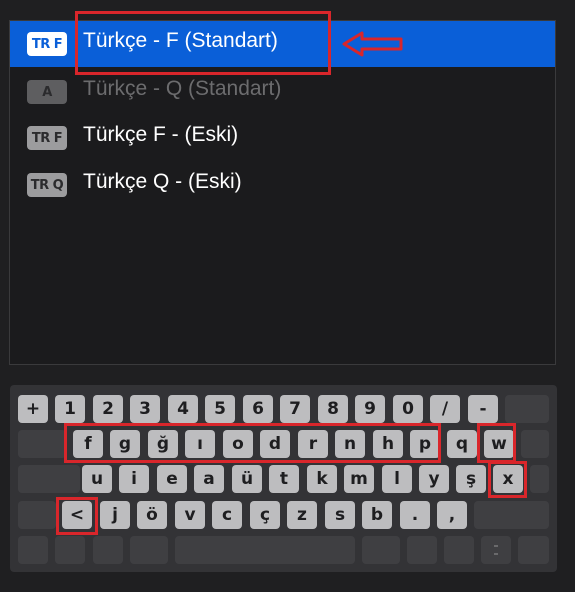 The height and width of the screenshot is (592, 575). I want to click on key-f: f, so click(88, 444).